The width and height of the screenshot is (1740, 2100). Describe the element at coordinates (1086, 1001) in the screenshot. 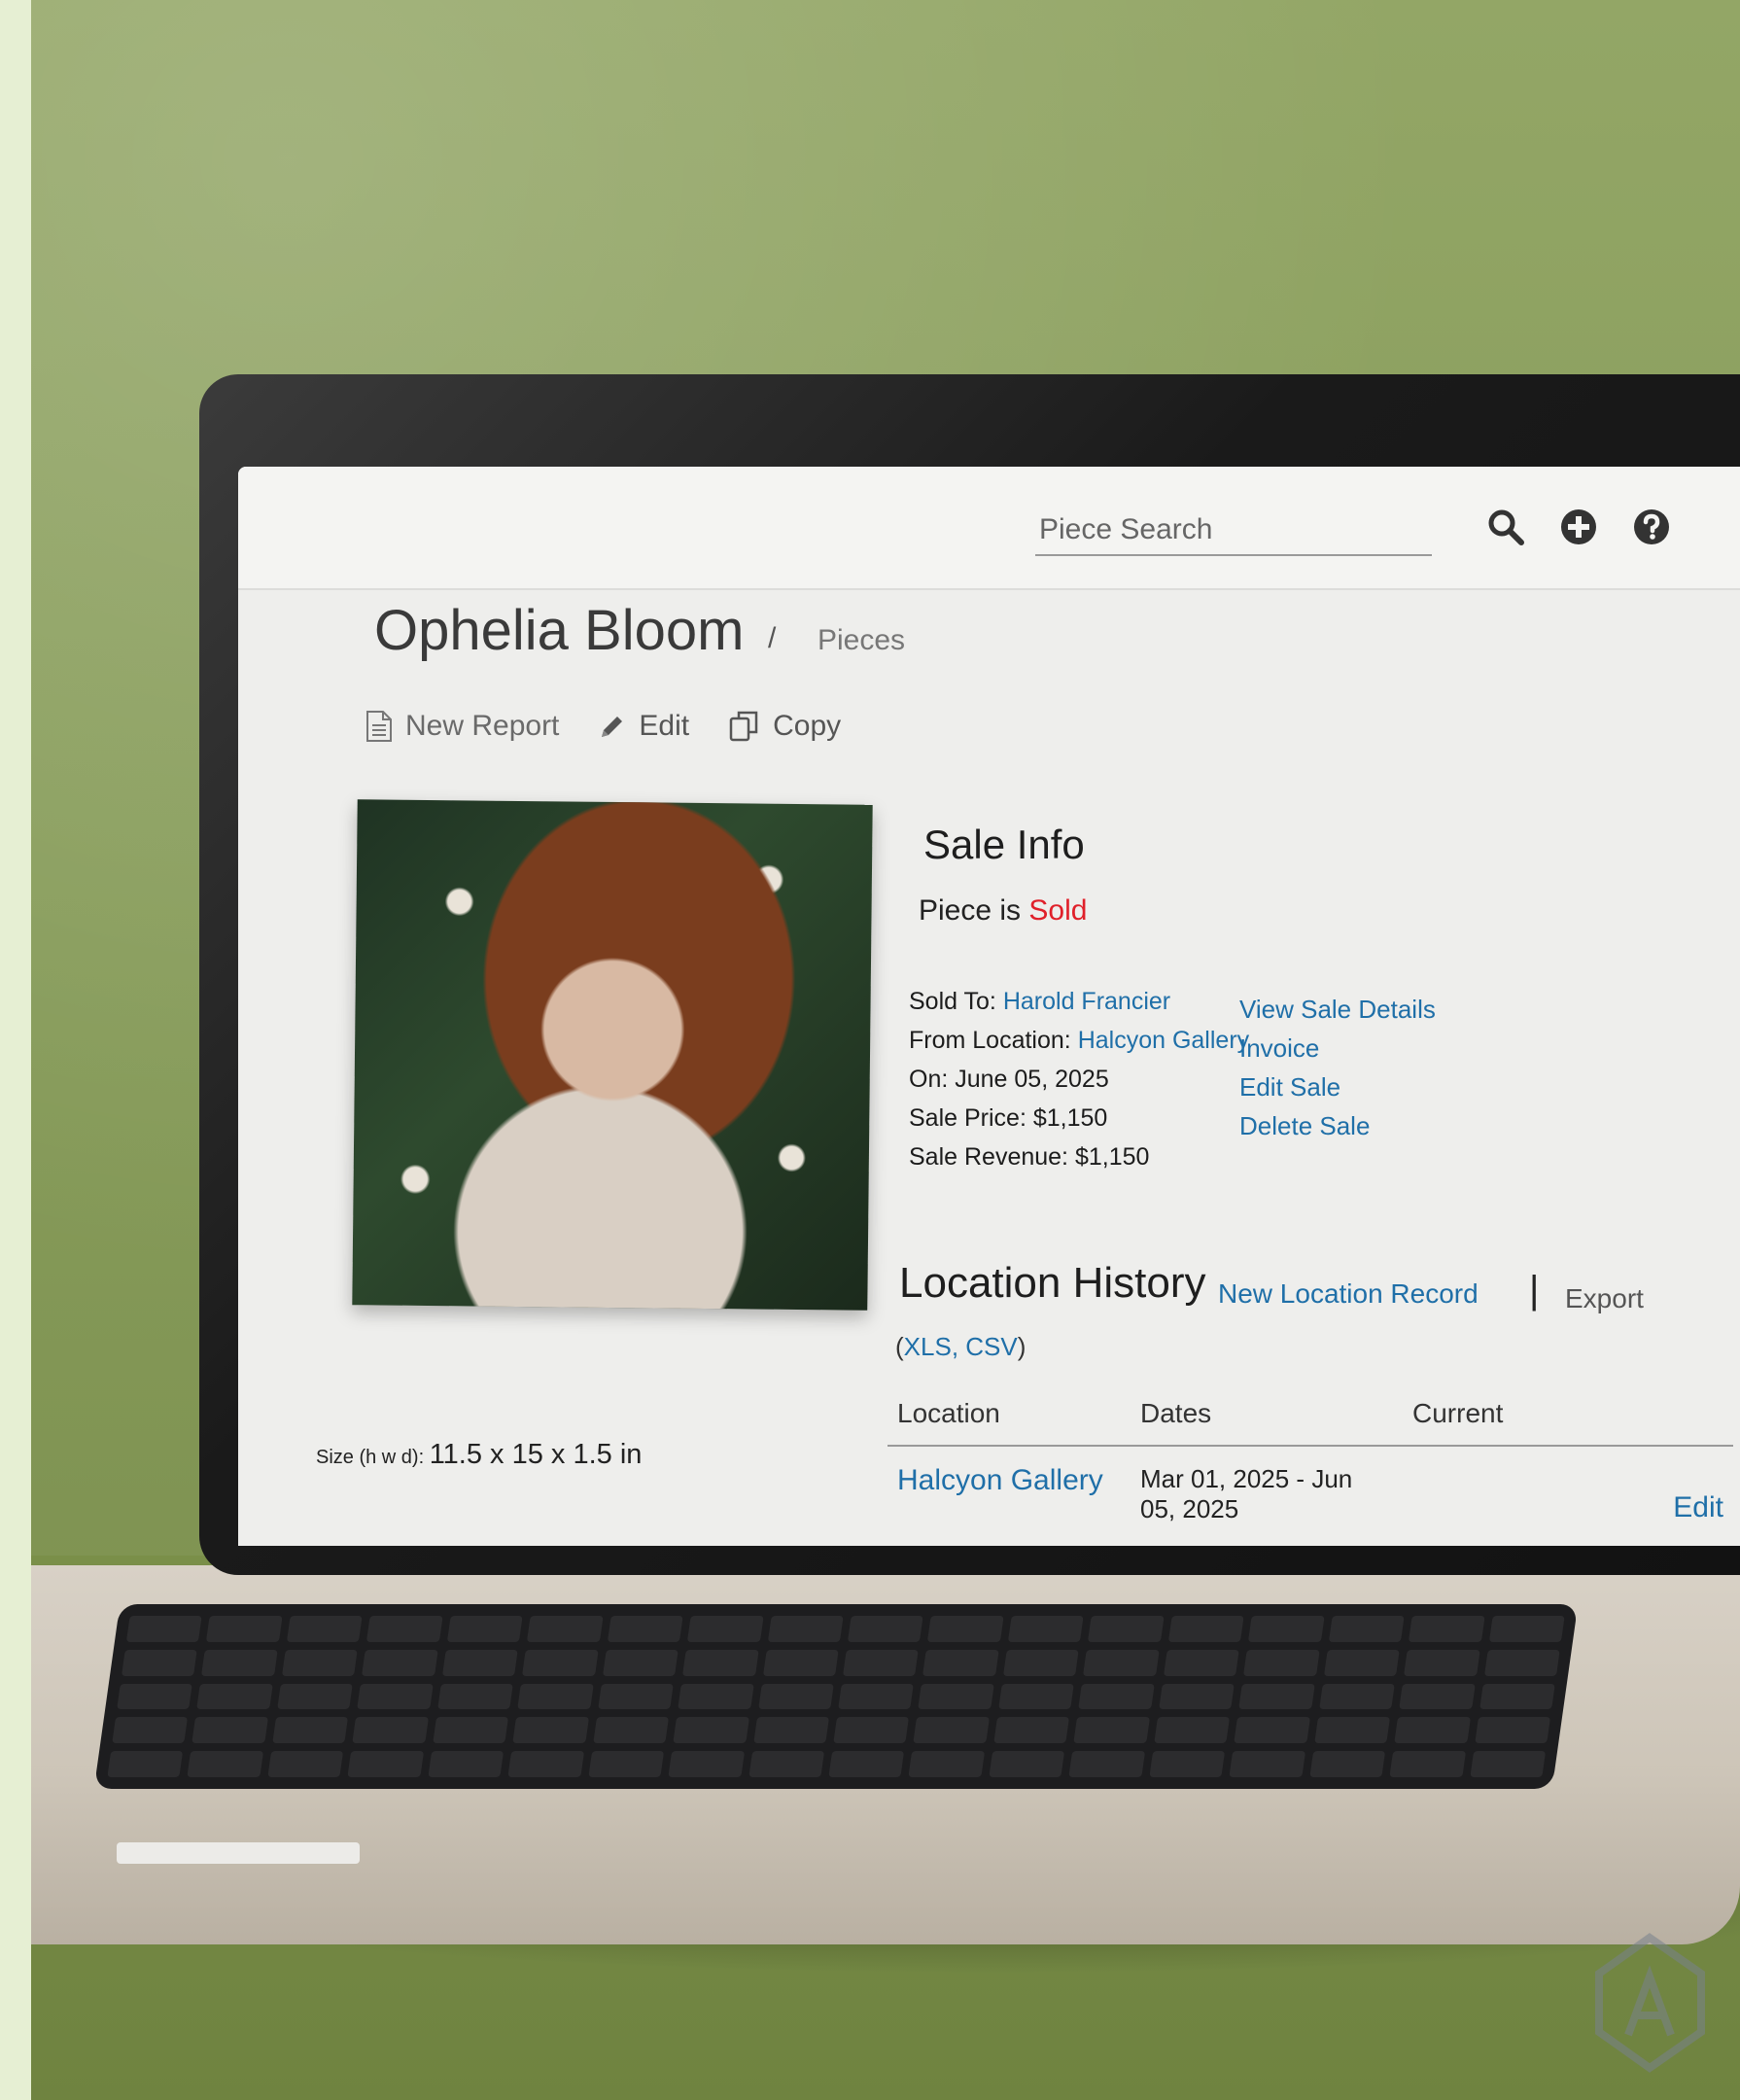

I see `buyer-link: Harold Francier` at that location.